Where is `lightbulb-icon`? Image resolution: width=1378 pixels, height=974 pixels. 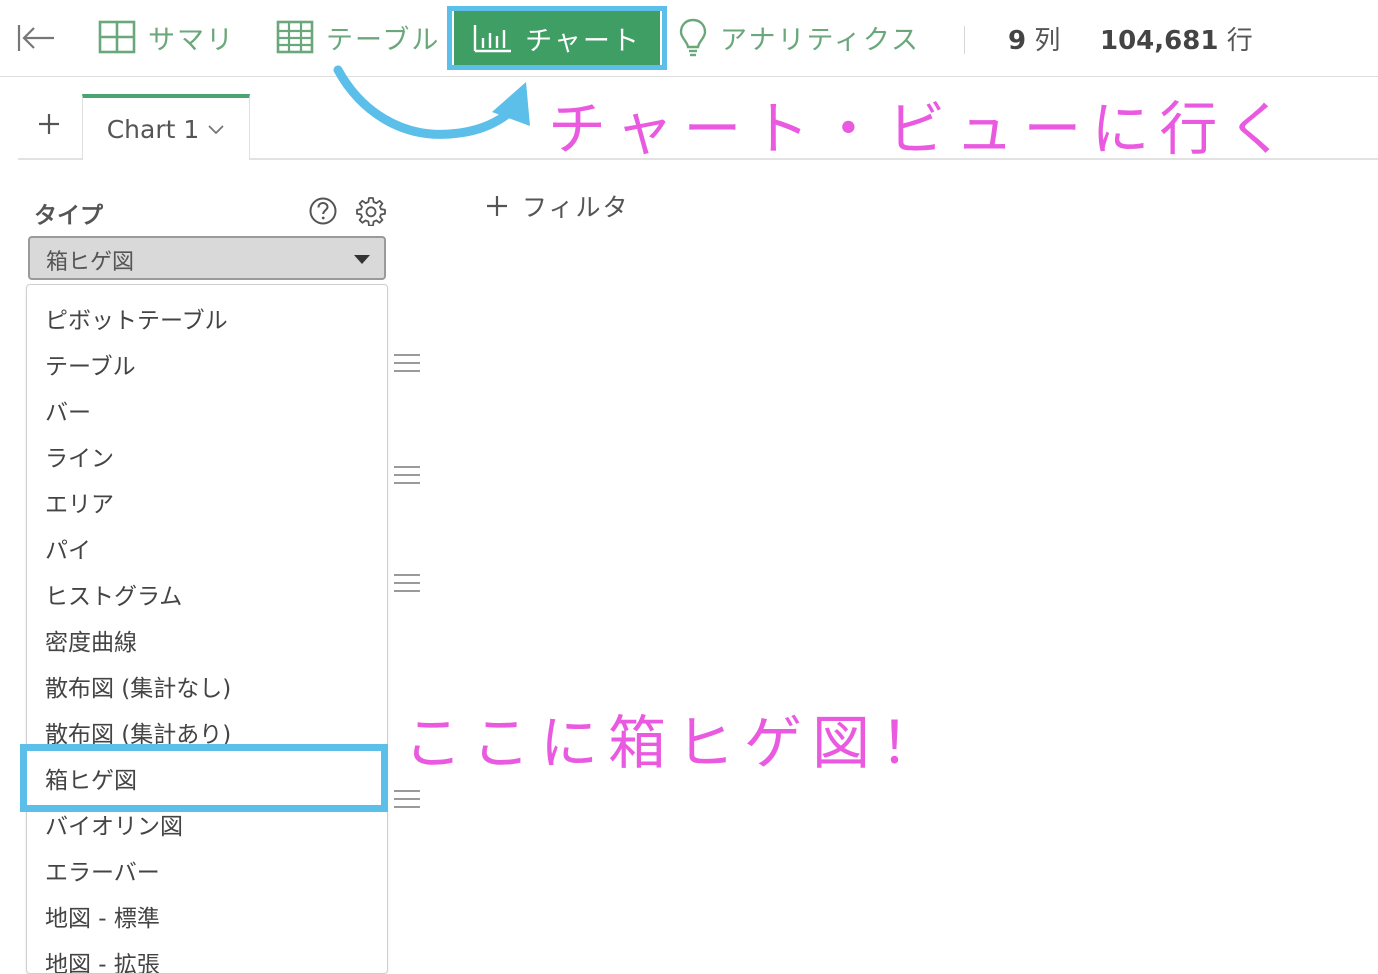 lightbulb-icon is located at coordinates (693, 37).